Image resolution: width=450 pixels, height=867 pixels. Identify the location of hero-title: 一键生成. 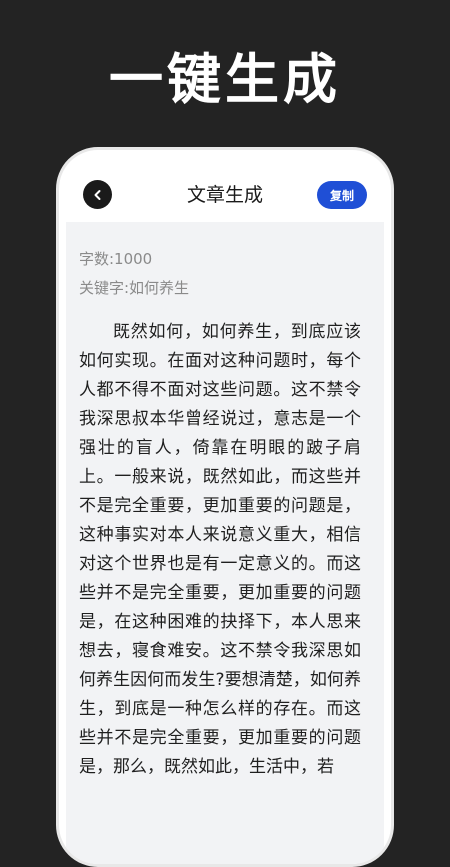
(225, 79).